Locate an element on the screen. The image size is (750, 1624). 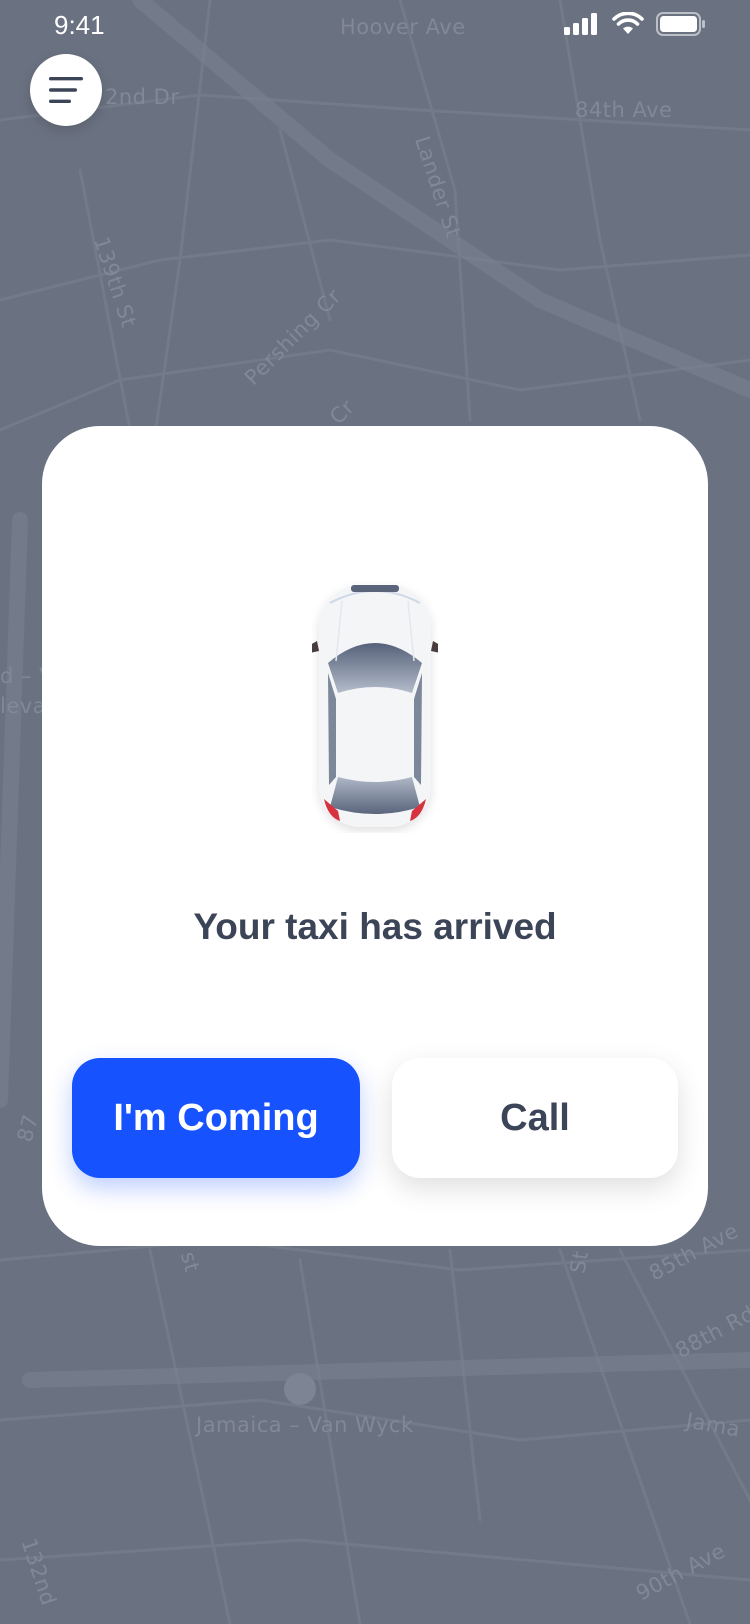
im-coming-button: I'm Coming is located at coordinates (216, 1118).